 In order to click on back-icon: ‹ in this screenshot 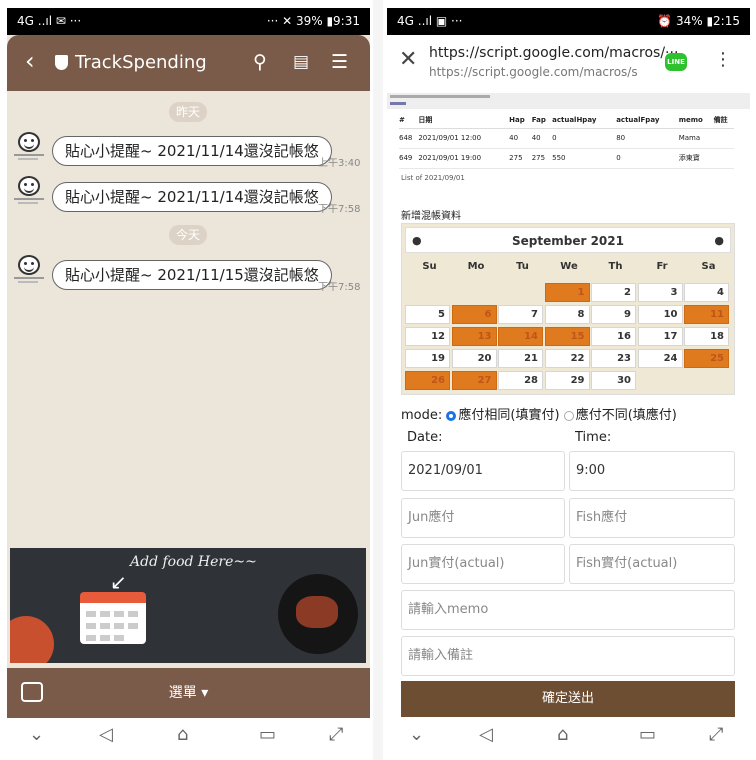, I will do `click(30, 61)`.